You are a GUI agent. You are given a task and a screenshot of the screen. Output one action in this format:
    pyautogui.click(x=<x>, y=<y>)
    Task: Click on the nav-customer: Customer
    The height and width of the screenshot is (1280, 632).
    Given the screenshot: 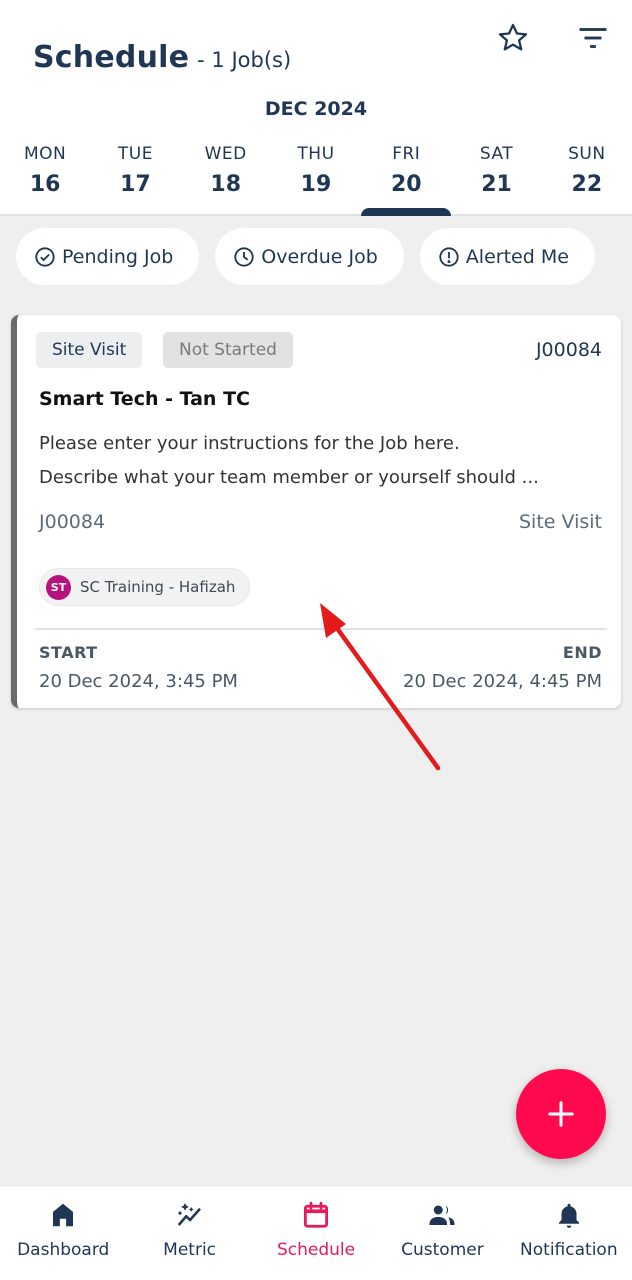 What is the action you would take?
    pyautogui.click(x=442, y=1233)
    